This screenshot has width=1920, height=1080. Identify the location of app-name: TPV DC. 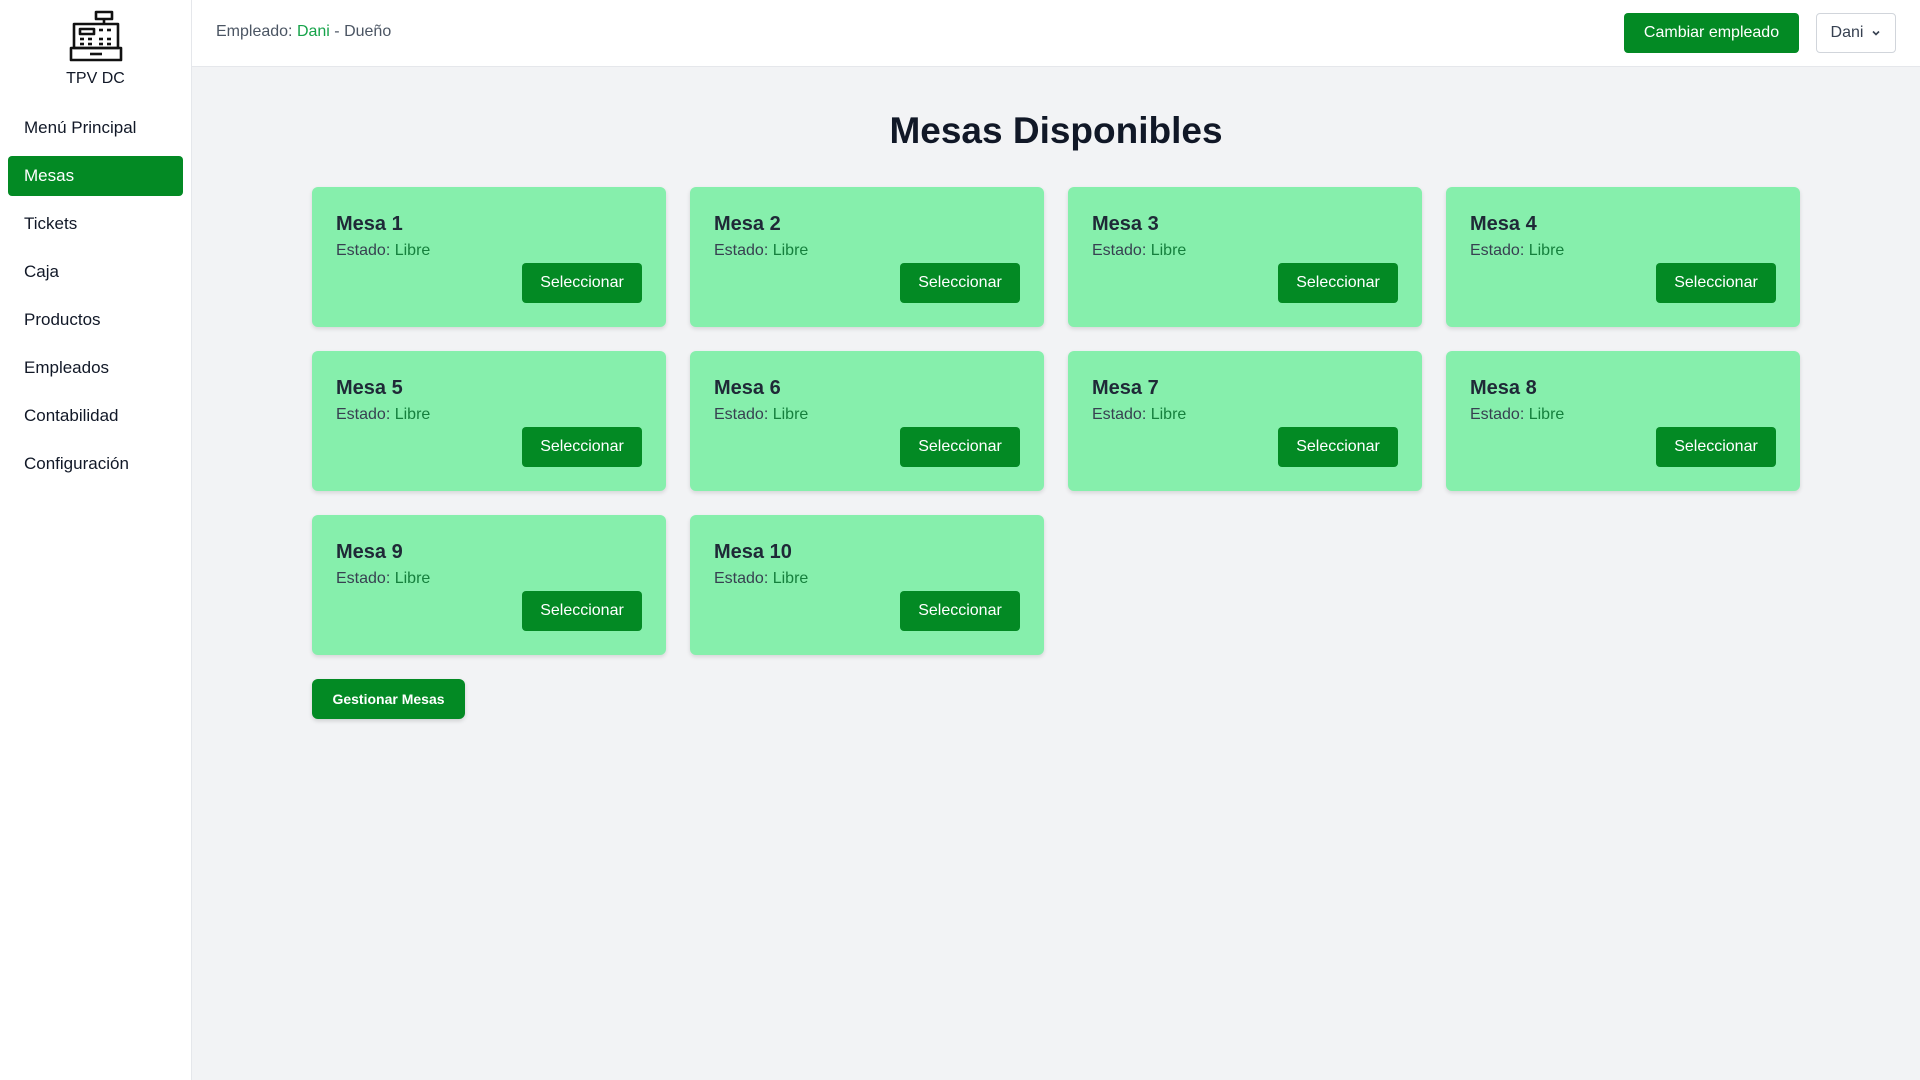
(95, 78).